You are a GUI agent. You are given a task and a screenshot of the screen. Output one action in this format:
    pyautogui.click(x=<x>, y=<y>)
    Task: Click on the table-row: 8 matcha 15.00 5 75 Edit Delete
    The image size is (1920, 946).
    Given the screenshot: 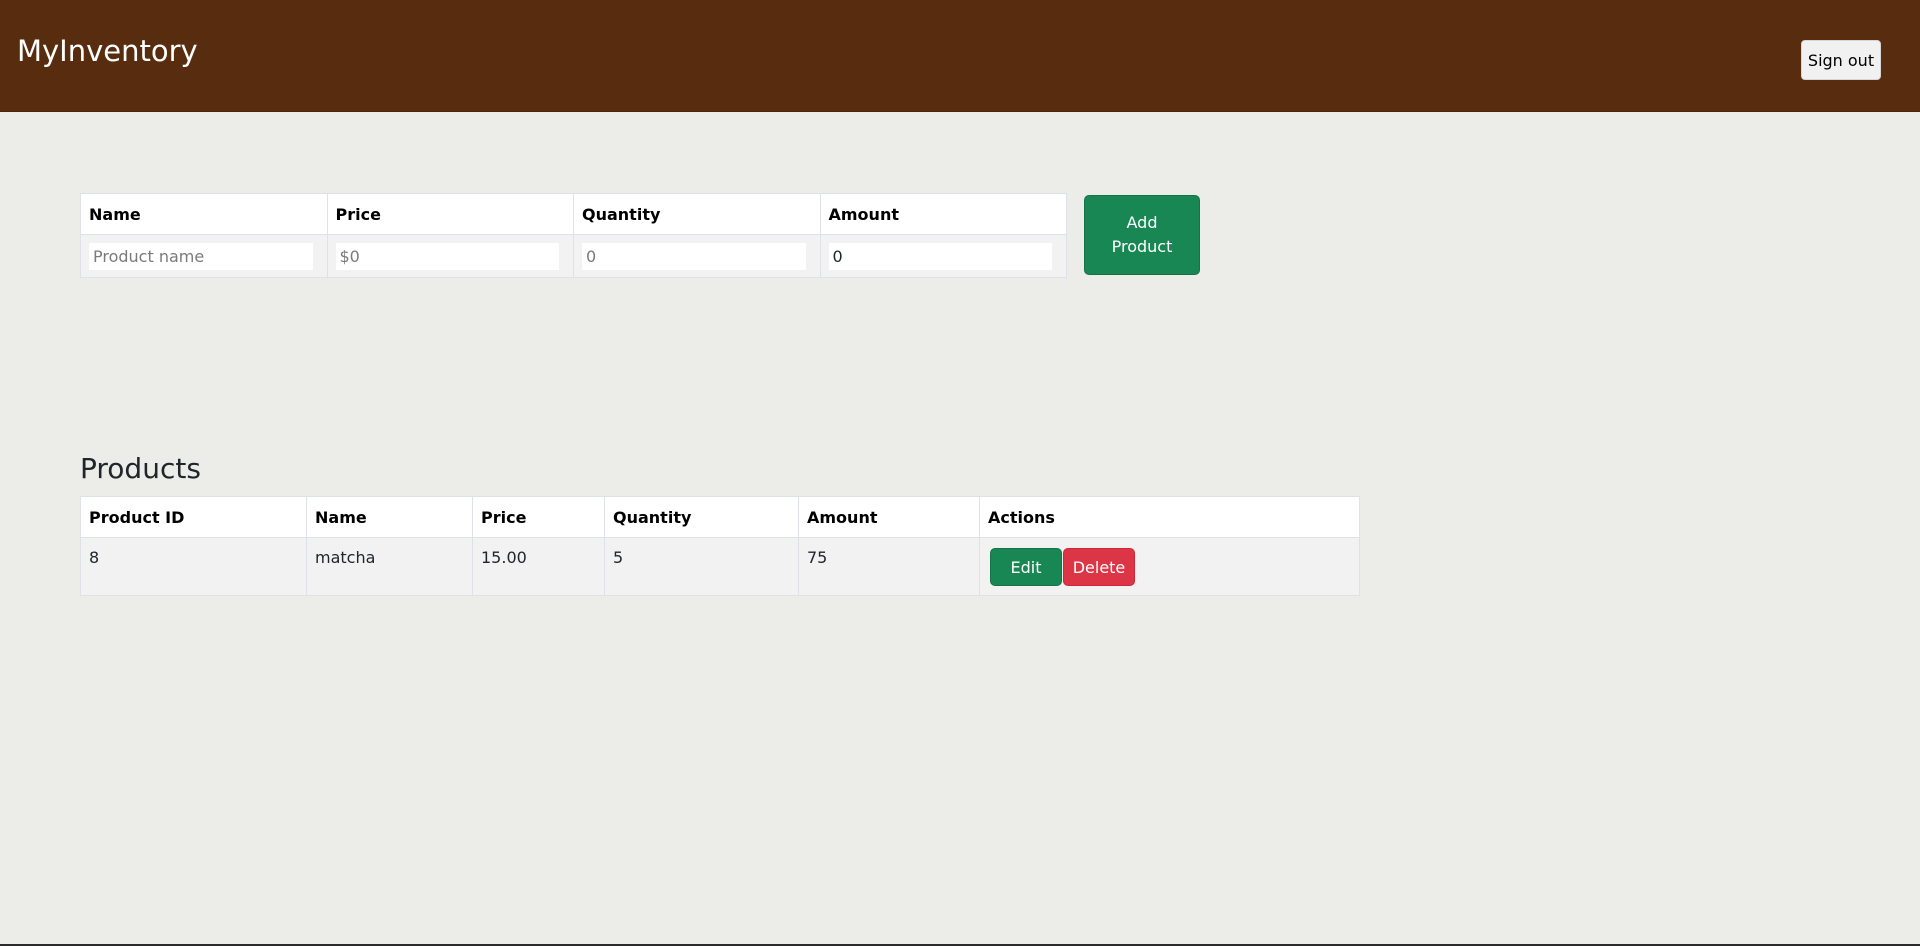 What is the action you would take?
    pyautogui.click(x=720, y=566)
    